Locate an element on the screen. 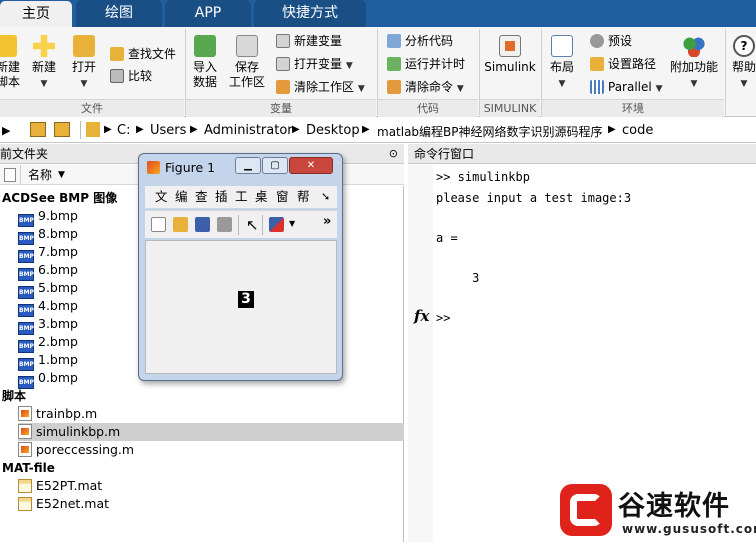 The height and width of the screenshot is (542, 756). save-workspace-button: 保存 工作区 is located at coordinates (247, 62).